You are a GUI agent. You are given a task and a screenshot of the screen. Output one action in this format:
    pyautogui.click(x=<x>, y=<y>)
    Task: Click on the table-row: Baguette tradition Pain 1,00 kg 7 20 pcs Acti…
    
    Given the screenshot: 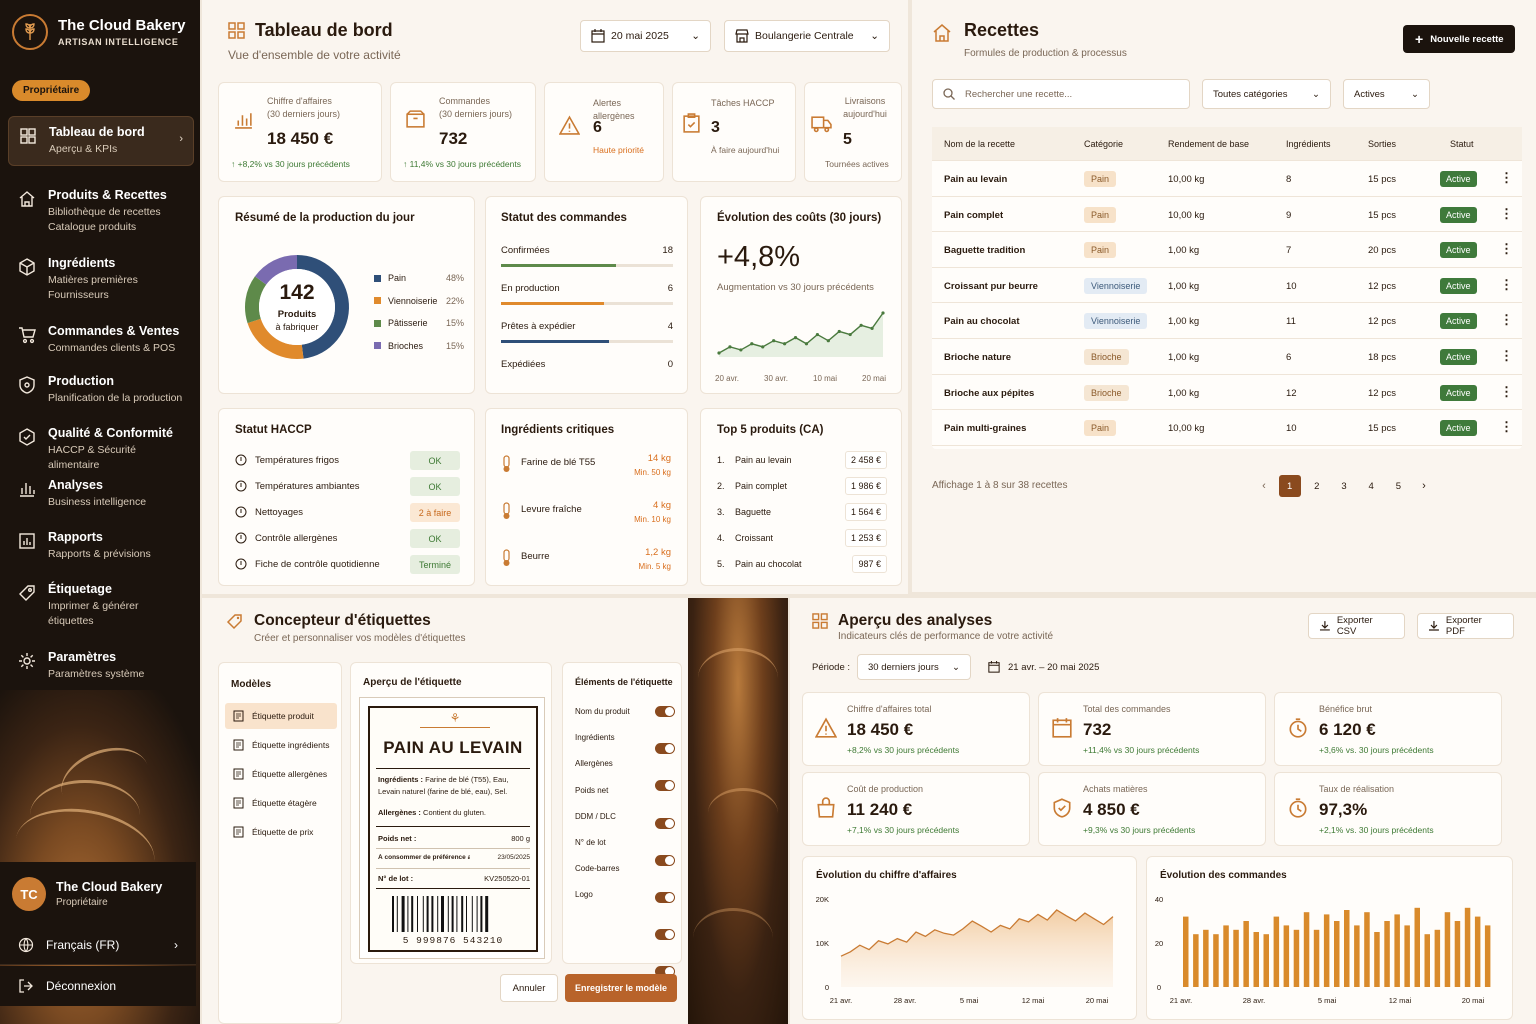 What is the action you would take?
    pyautogui.click(x=1227, y=250)
    